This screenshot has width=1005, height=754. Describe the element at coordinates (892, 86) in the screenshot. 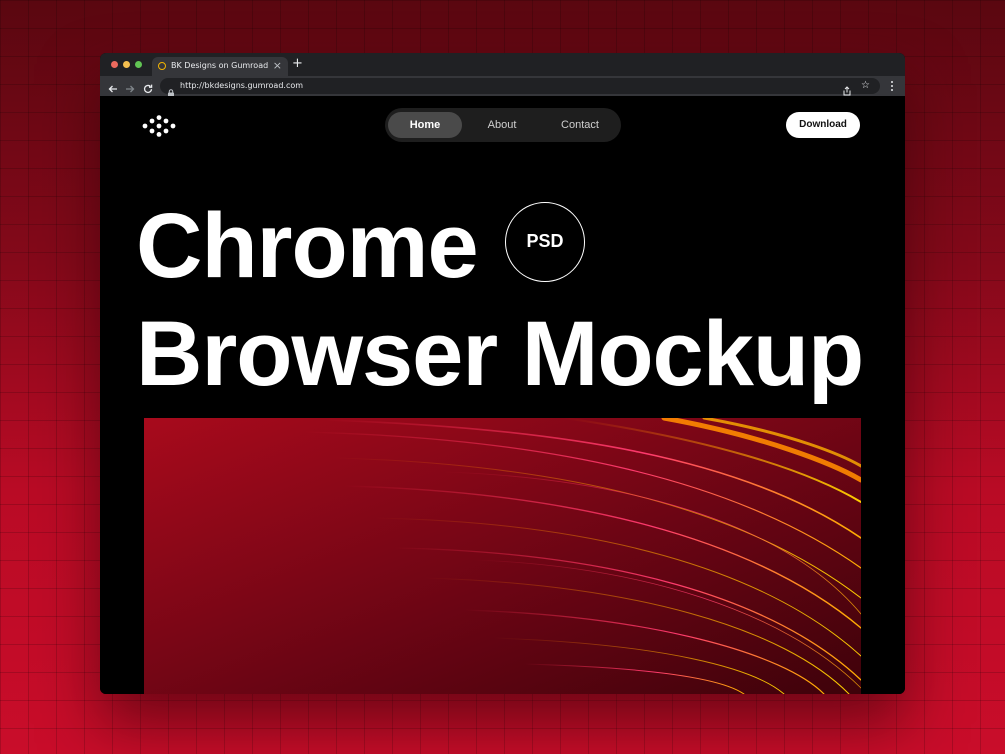

I see `browser-menu-icon` at that location.